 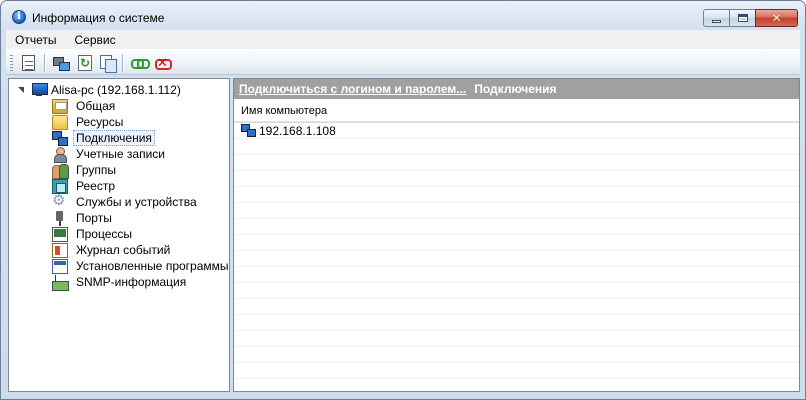 I want to click on tree-root-label: Alisa-pc (192.168.1.112), so click(x=116, y=90).